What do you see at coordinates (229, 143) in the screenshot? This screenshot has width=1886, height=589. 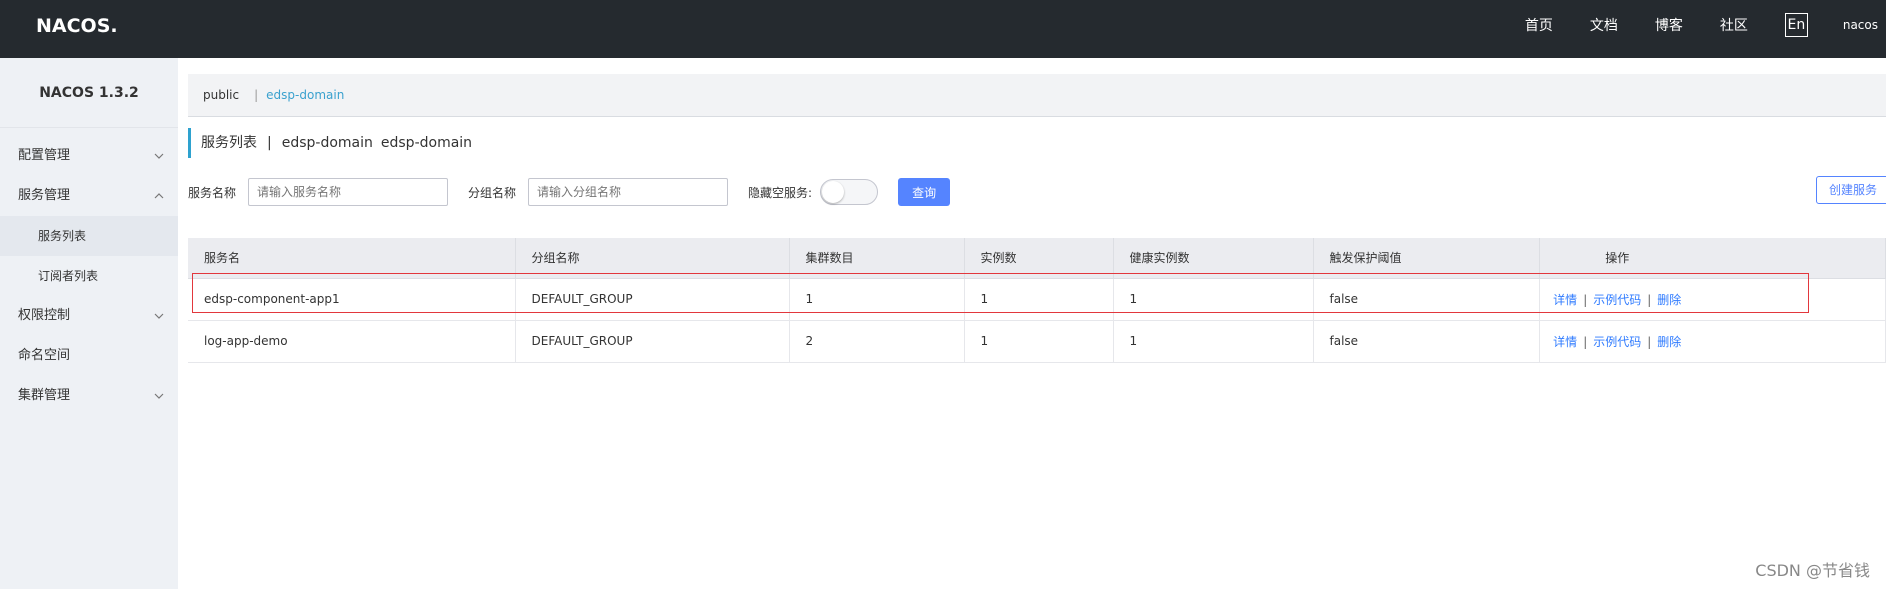 I see `page-title-label: 服务列表` at bounding box center [229, 143].